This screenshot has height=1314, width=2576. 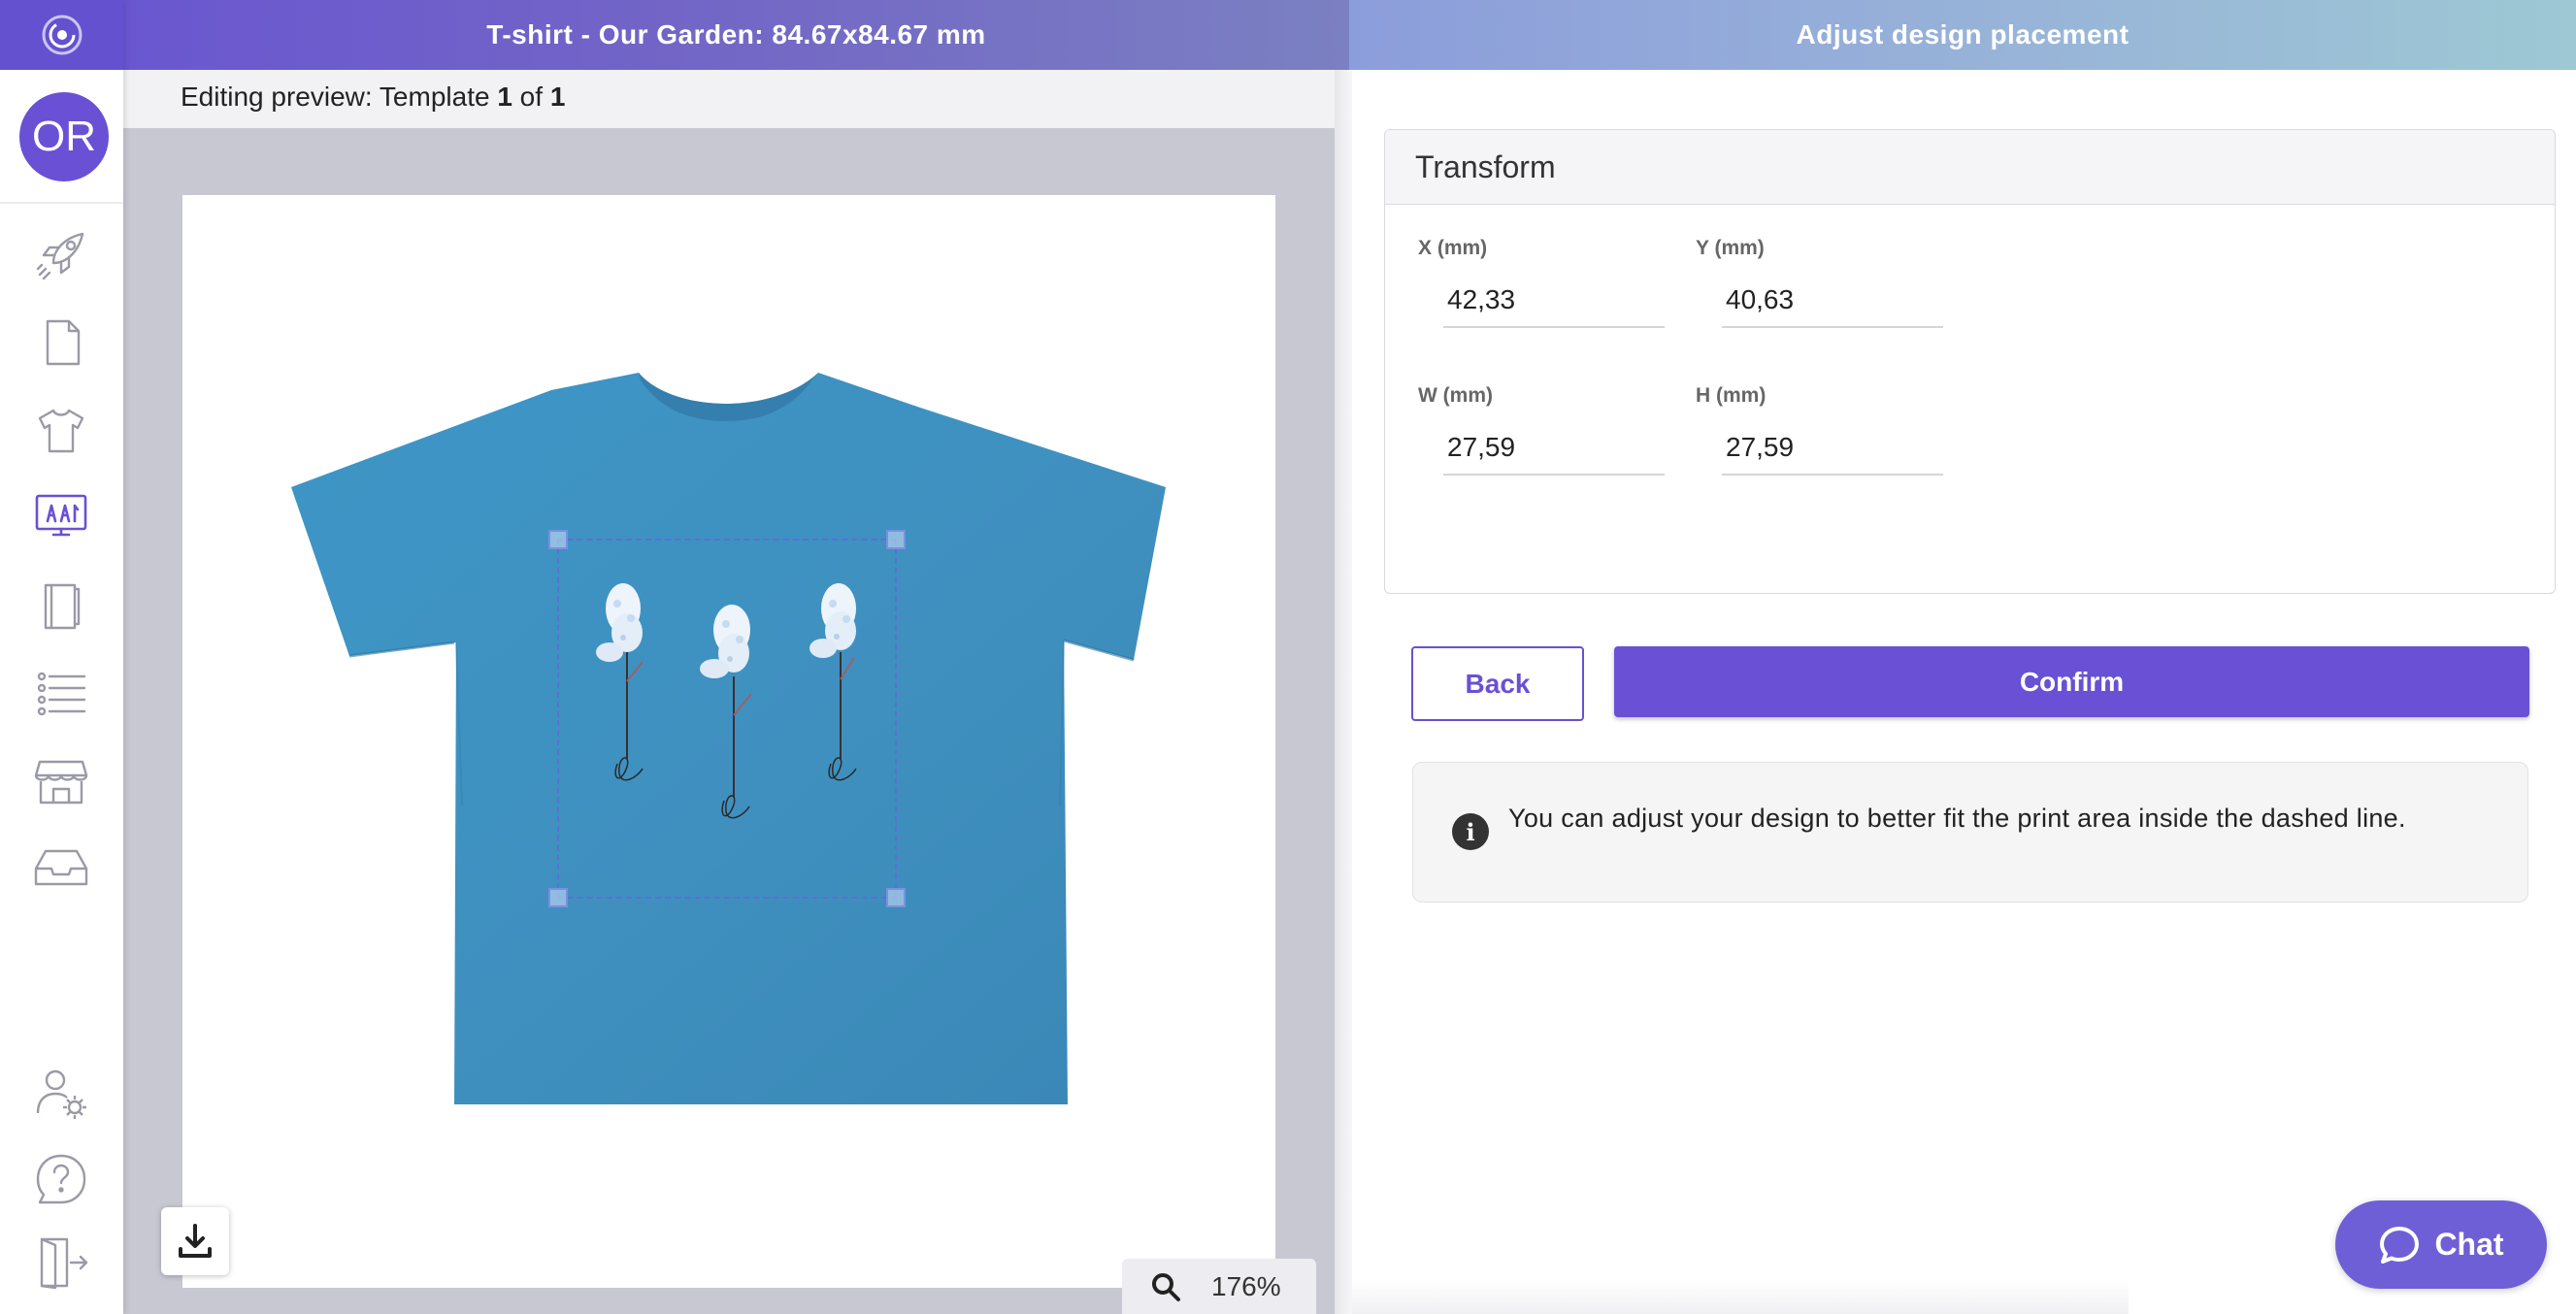 What do you see at coordinates (1554, 448) in the screenshot?
I see `w-input` at bounding box center [1554, 448].